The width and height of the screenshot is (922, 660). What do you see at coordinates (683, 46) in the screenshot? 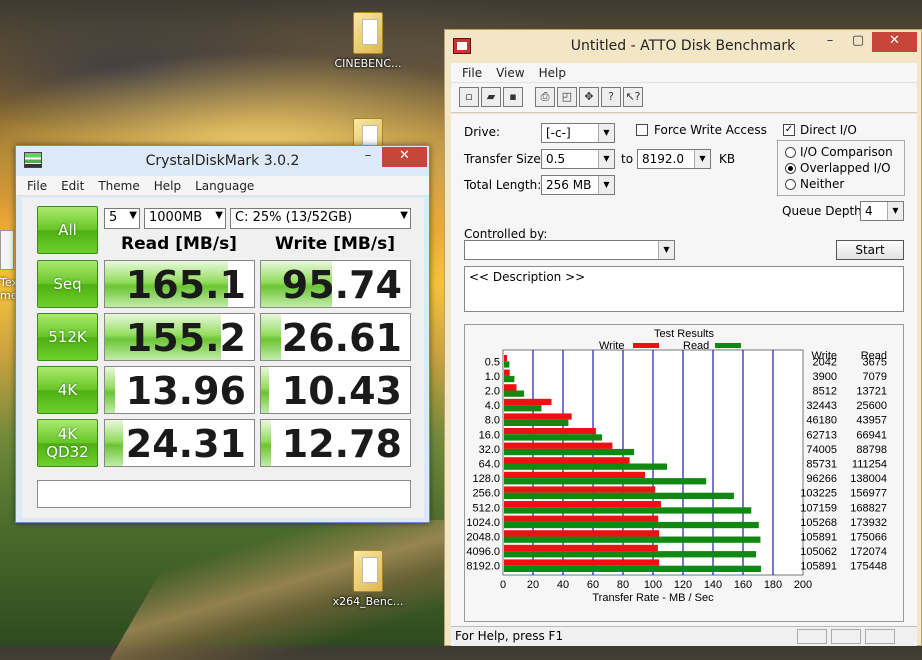
I see `atto-titlebar: Untitled - ATTO Disk Benchmark – ▢ ✕` at bounding box center [683, 46].